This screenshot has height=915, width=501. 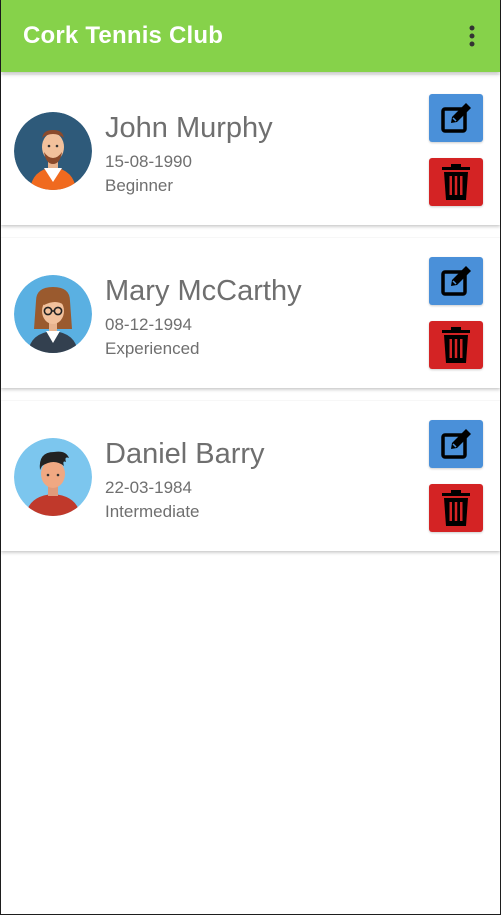 What do you see at coordinates (123, 35) in the screenshot?
I see `app-title: Cork Tennis Club` at bounding box center [123, 35].